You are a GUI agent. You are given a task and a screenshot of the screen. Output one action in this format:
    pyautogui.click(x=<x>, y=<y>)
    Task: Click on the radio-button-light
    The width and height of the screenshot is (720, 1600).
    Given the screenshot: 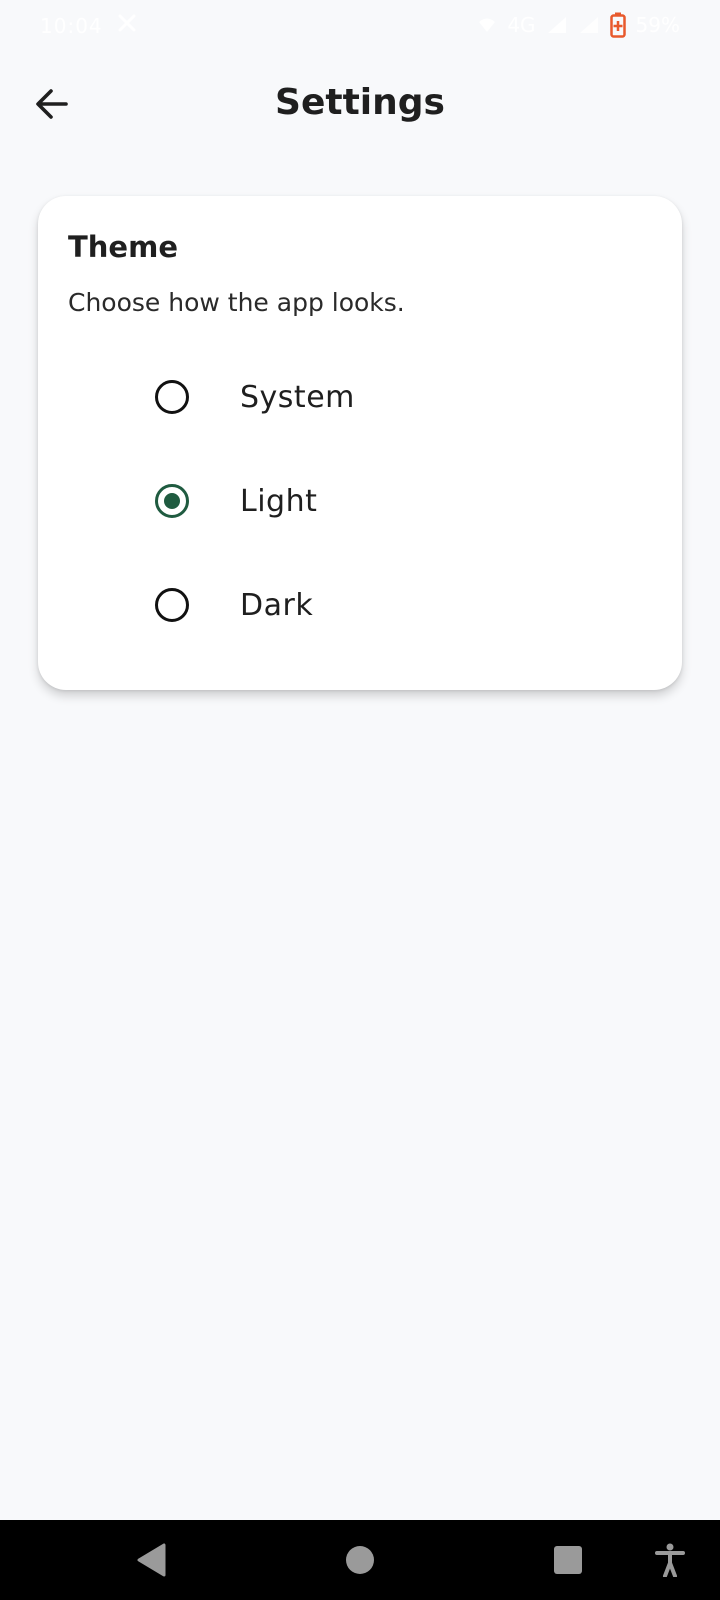 What is the action you would take?
    pyautogui.click(x=172, y=501)
    